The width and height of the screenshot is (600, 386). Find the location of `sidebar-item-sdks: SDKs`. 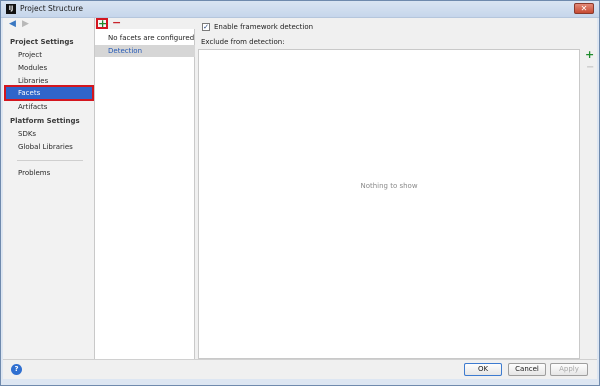

sidebar-item-sdks: SDKs is located at coordinates (27, 134).